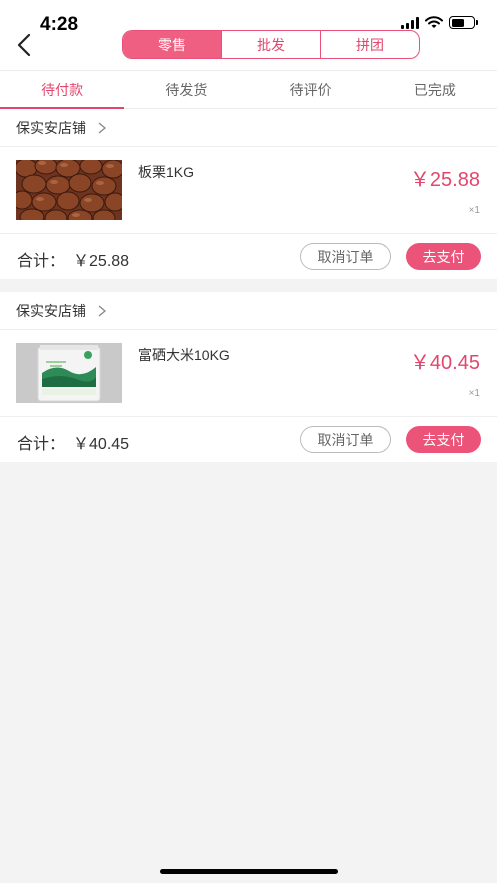  Describe the element at coordinates (25, 45) in the screenshot. I see `back-arrow-icon` at that location.